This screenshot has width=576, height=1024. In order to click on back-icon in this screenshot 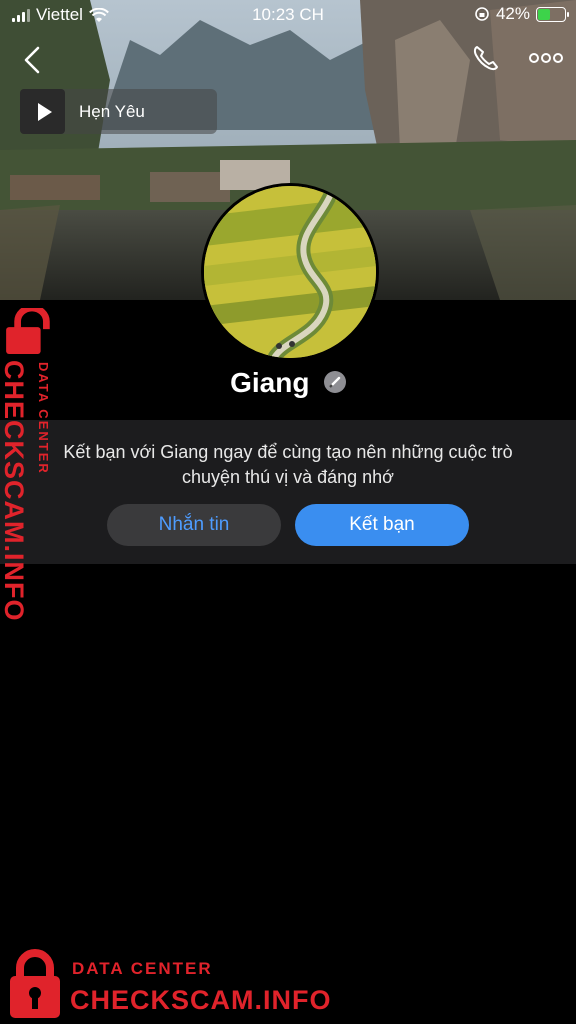, I will do `click(33, 60)`.